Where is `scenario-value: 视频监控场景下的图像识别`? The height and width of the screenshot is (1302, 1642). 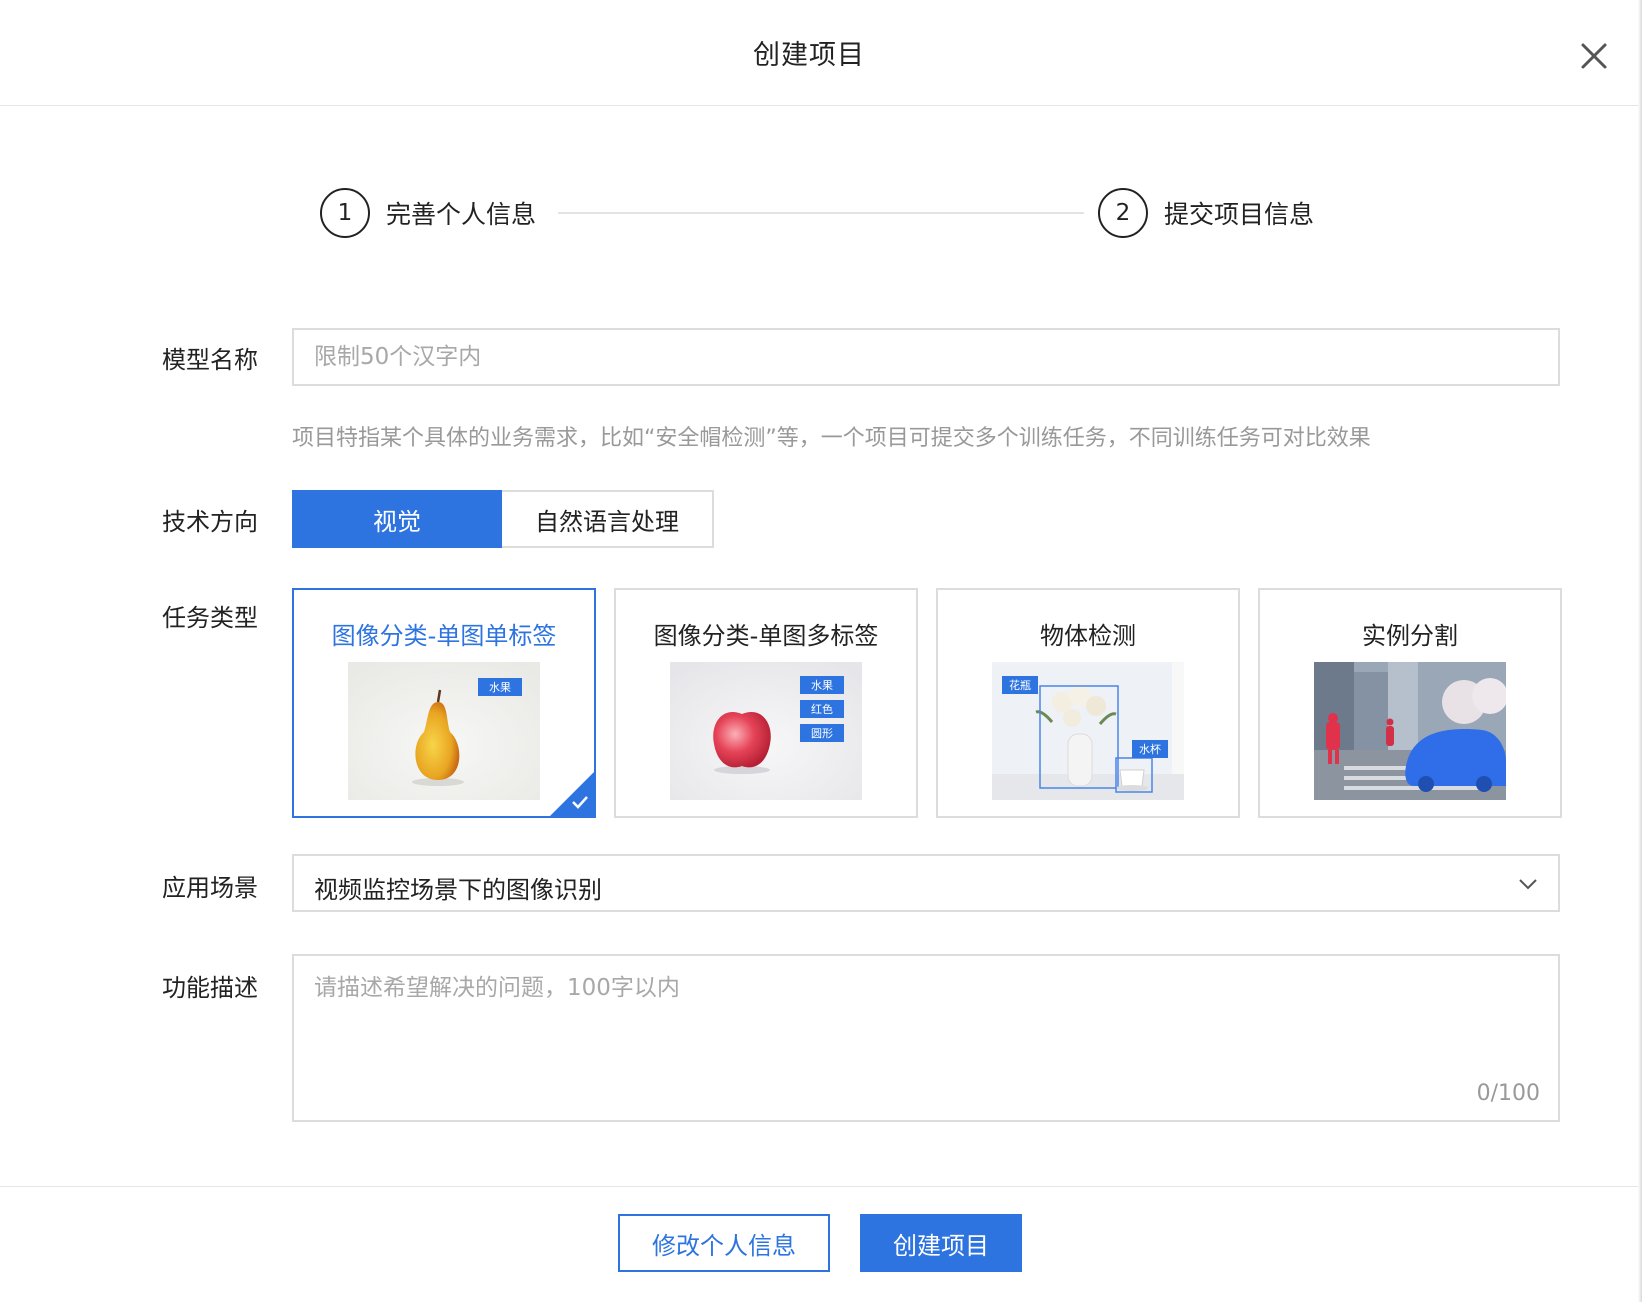 scenario-value: 视频监控场景下的图像识别 is located at coordinates (458, 890).